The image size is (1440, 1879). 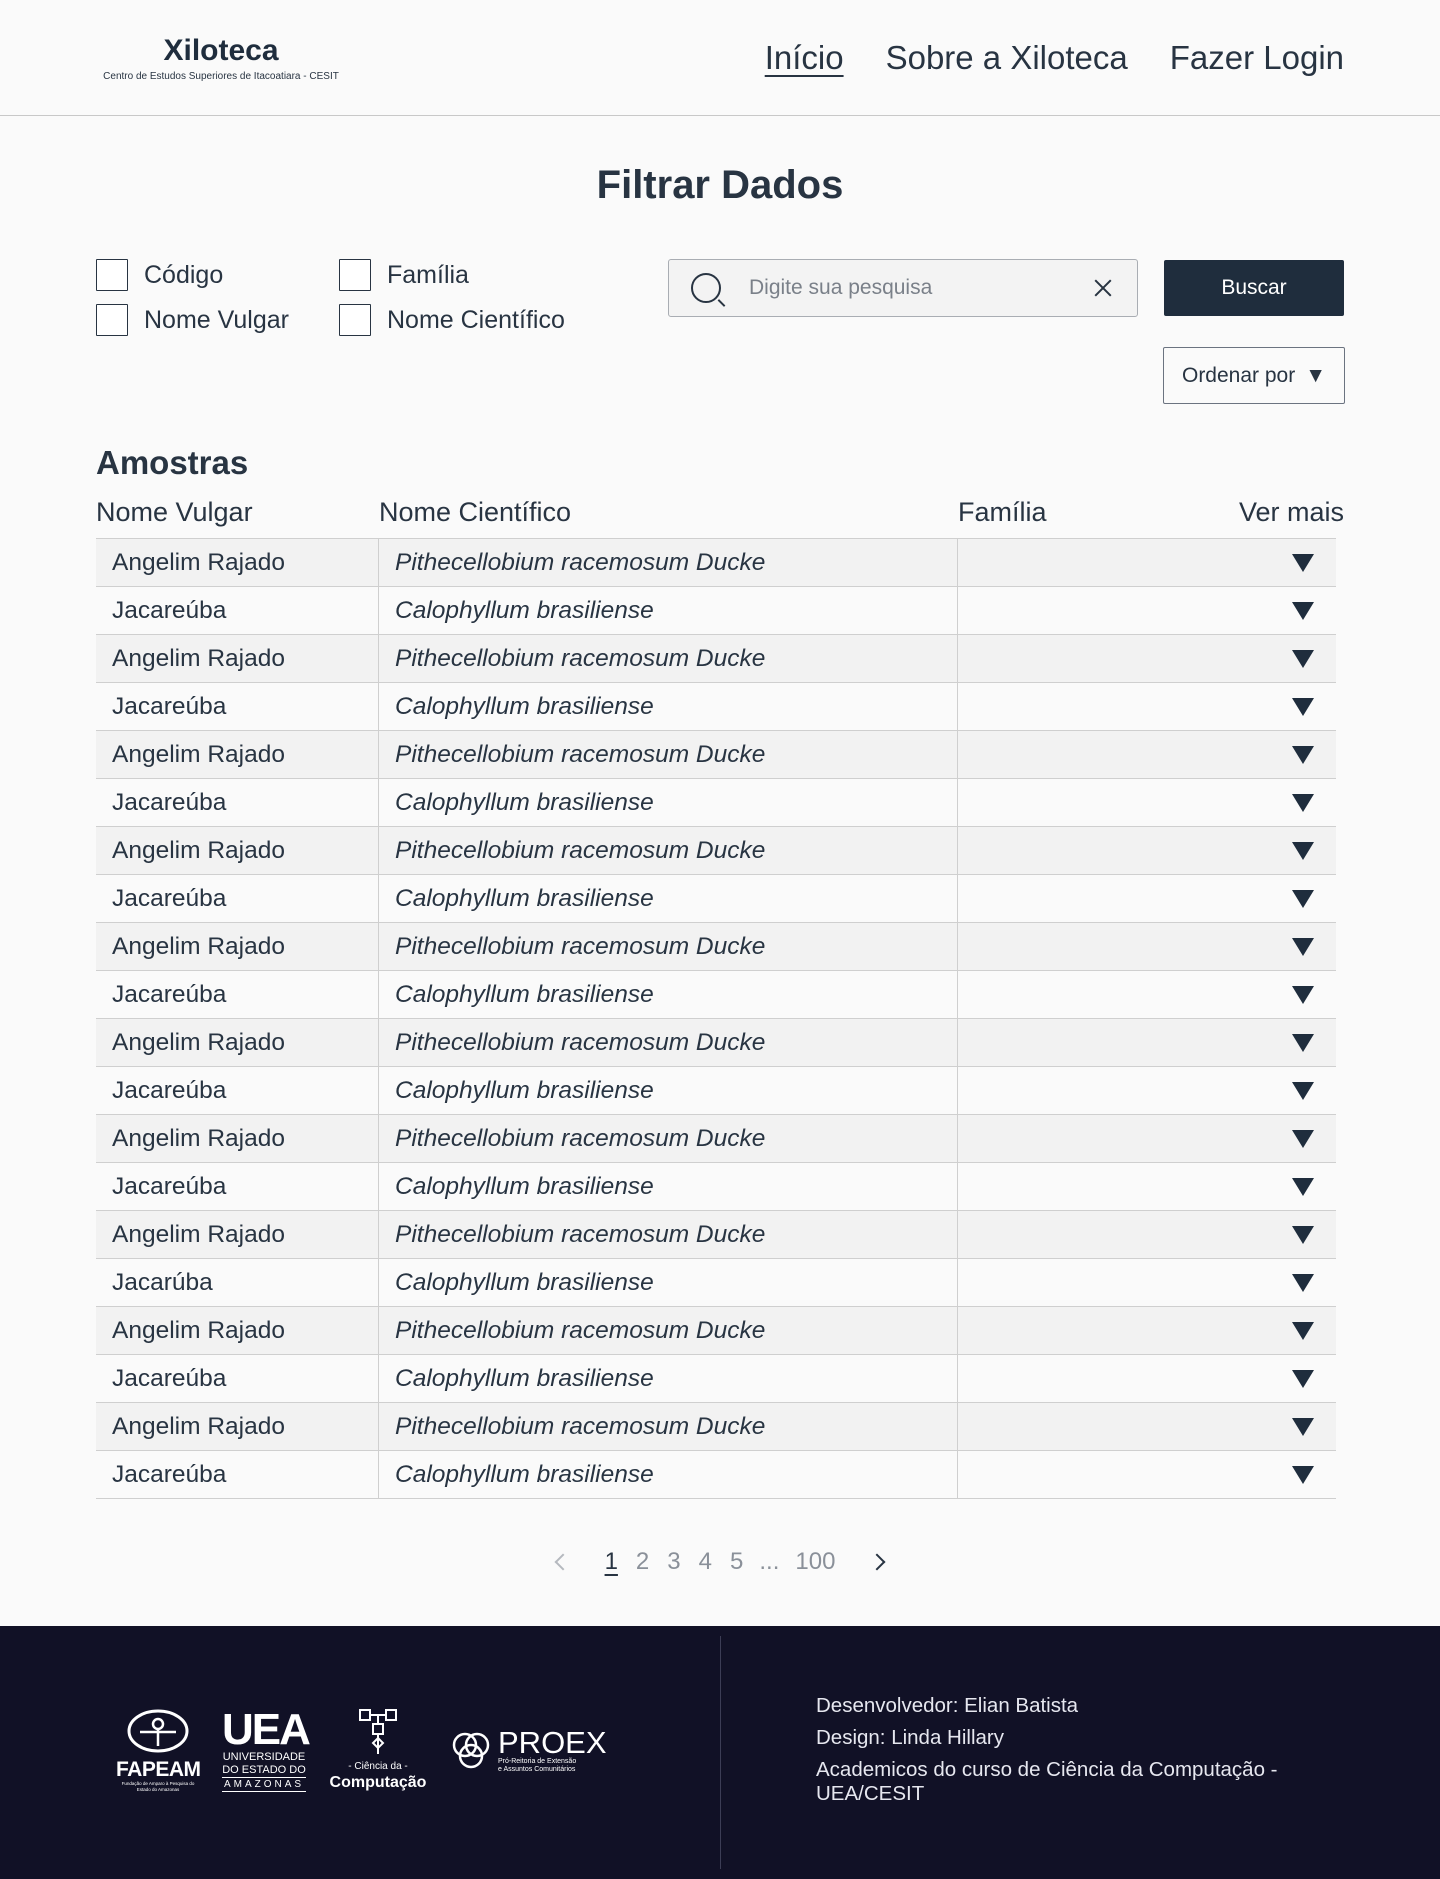 I want to click on page-5: 5, so click(x=736, y=1562).